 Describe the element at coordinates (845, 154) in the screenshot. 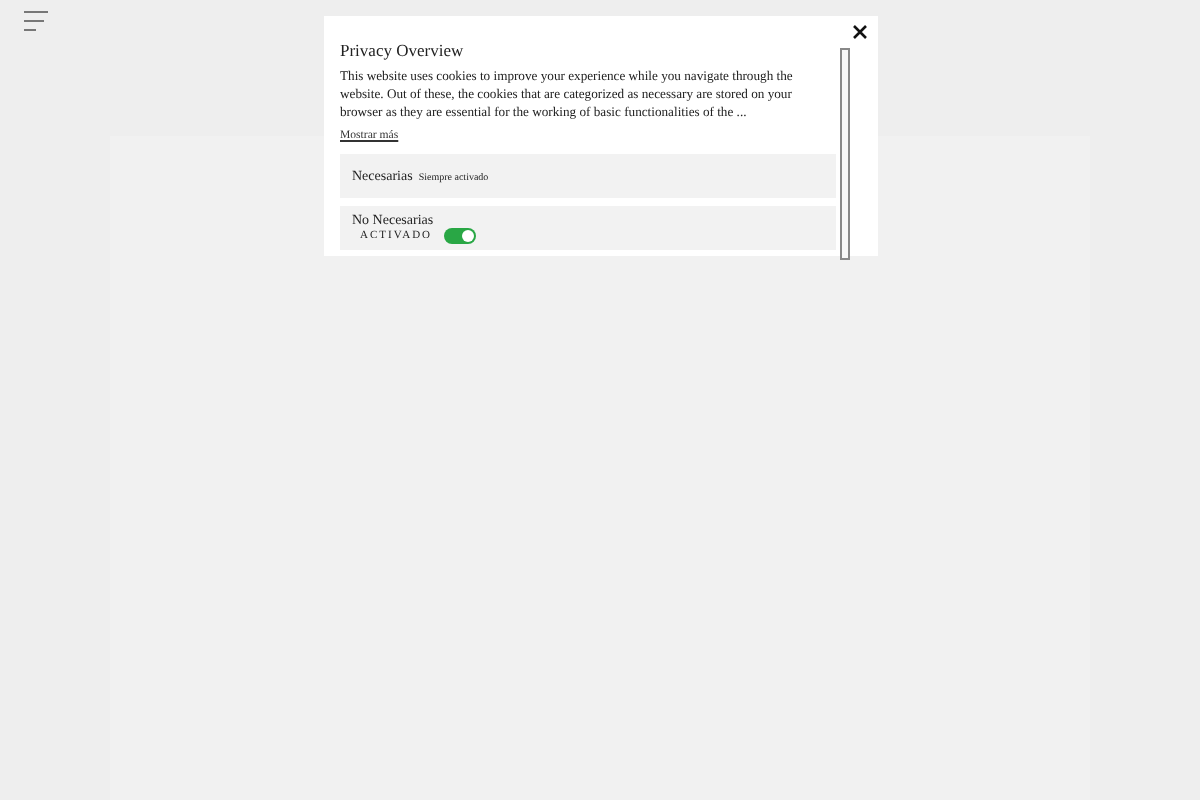

I see `scrollbar` at that location.